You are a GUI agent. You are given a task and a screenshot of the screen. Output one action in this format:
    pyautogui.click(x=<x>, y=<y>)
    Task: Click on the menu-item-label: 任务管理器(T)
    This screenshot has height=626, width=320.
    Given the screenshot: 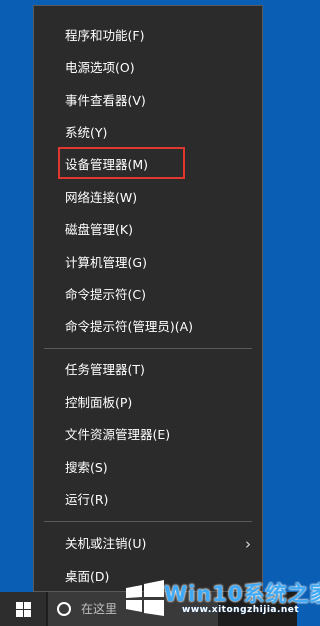 What is the action you would take?
    pyautogui.click(x=105, y=369)
    